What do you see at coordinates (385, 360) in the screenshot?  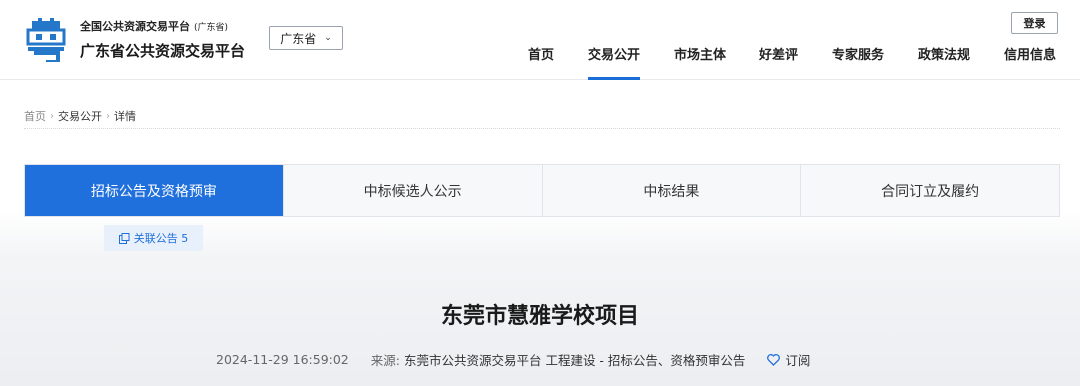 I see `source-label: 来源:` at bounding box center [385, 360].